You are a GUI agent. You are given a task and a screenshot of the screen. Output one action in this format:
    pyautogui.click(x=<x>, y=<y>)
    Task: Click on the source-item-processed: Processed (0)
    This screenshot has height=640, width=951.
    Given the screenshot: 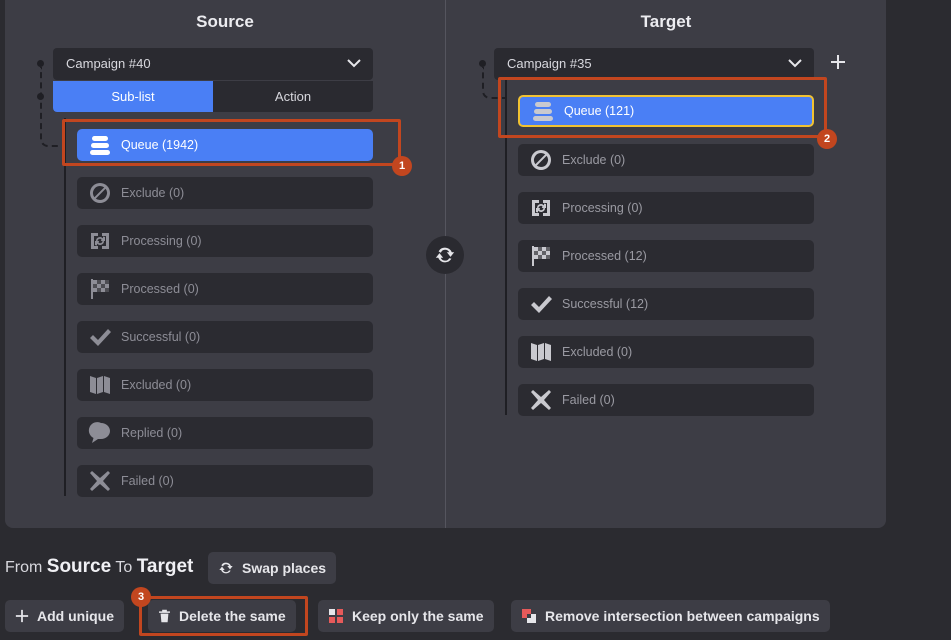 What is the action you would take?
    pyautogui.click(x=225, y=289)
    